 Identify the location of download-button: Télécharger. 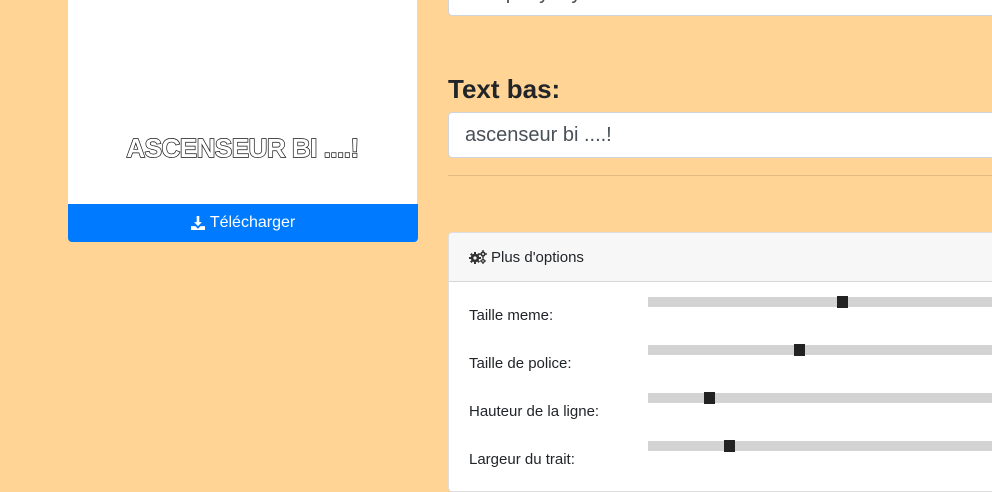
(243, 223).